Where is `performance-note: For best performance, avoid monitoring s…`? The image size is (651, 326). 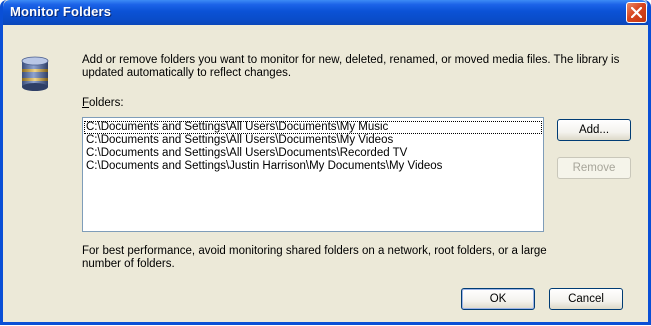 performance-note: For best performance, avoid monitoring s… is located at coordinates (314, 257).